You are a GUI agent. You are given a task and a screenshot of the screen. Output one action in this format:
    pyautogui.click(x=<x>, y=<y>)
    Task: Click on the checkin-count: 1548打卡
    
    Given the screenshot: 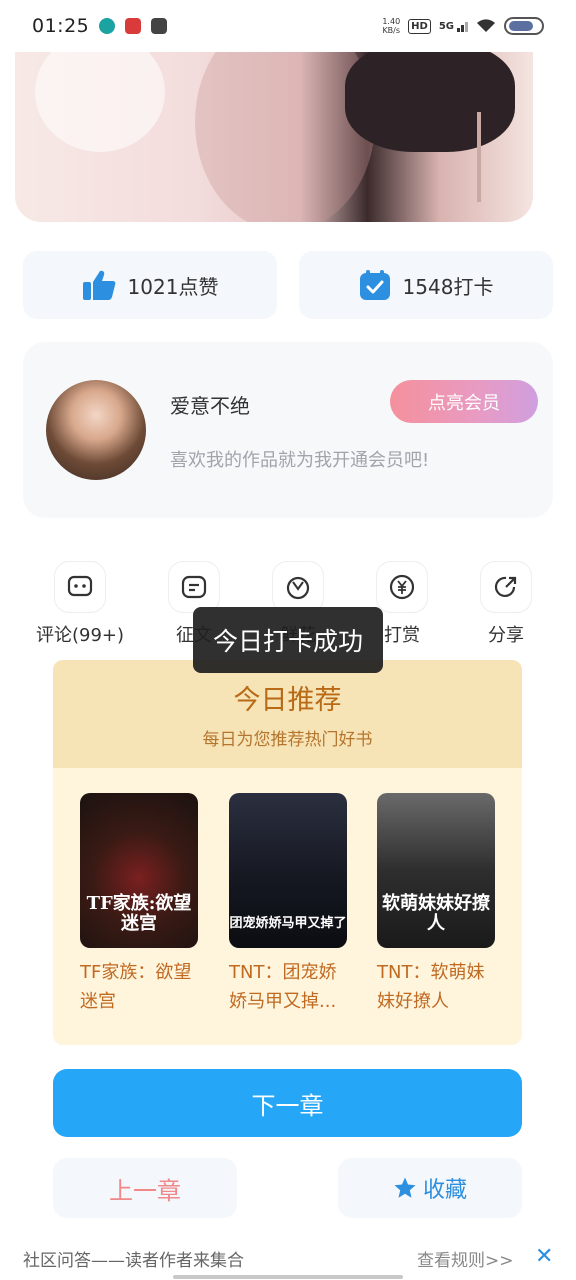 What is the action you would take?
    pyautogui.click(x=448, y=286)
    